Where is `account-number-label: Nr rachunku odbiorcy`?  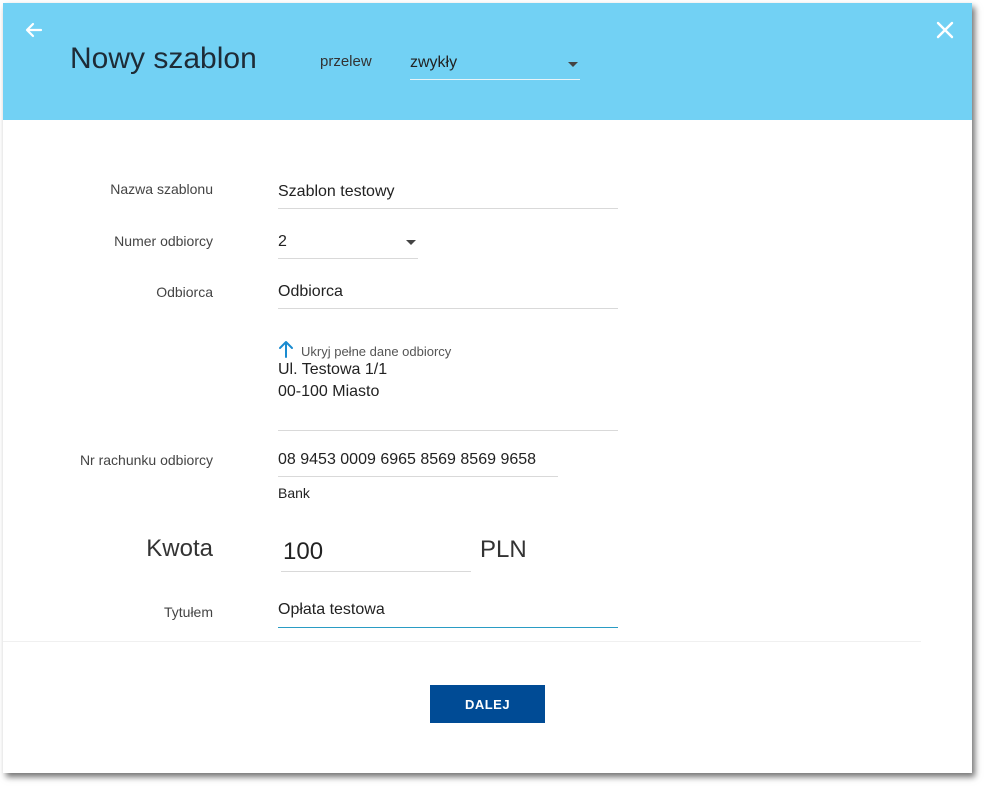
account-number-label: Nr rachunku odbiorcy is located at coordinates (146, 460).